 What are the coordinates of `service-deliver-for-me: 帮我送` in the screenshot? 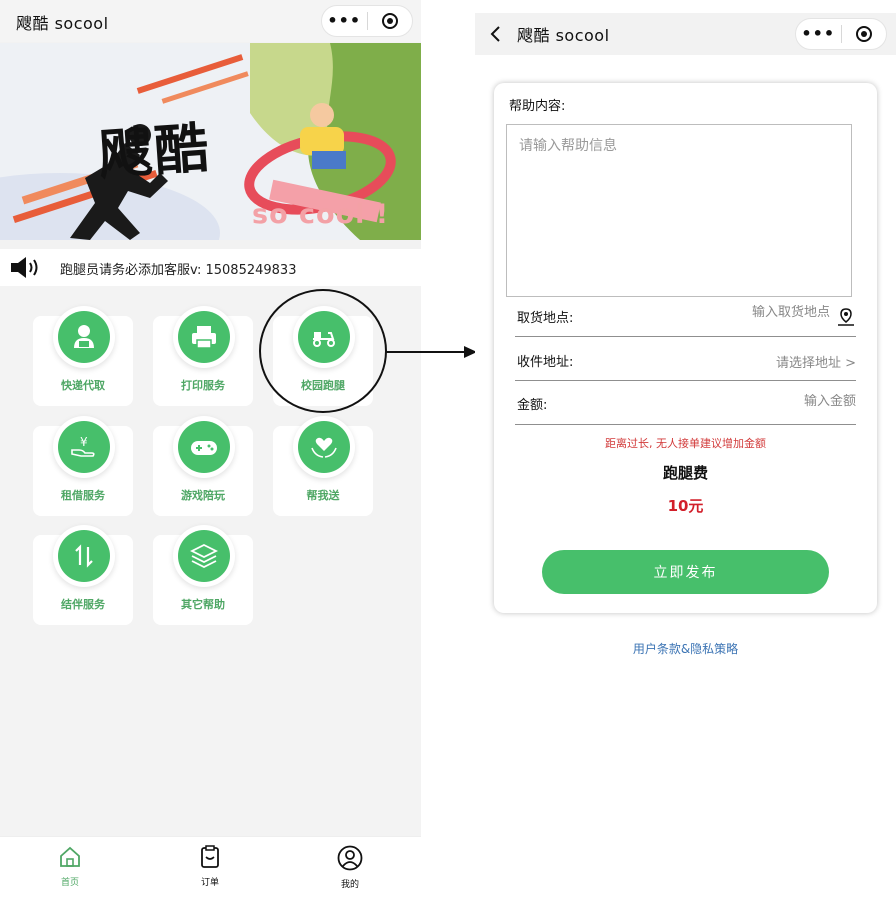 It's located at (323, 466).